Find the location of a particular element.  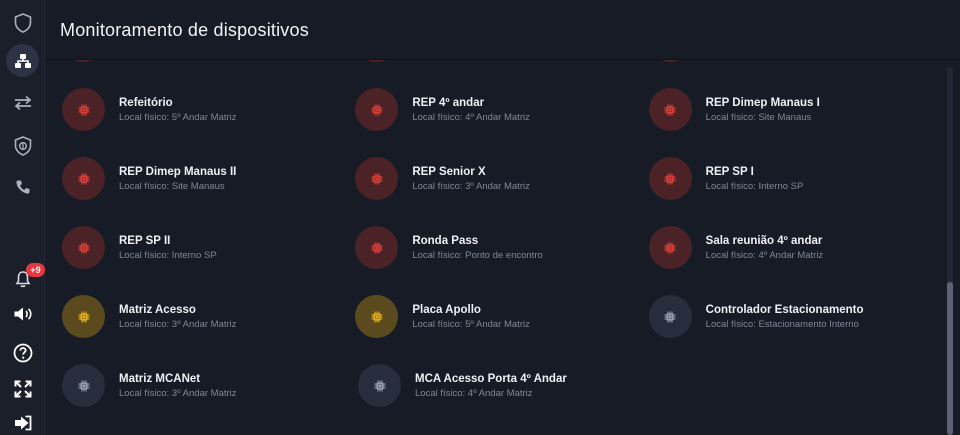

sidebar: +9 is located at coordinates (22, 217).